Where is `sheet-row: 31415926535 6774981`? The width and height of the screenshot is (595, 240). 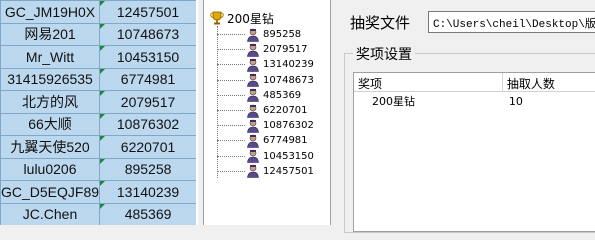
sheet-row: 31415926535 6774981 is located at coordinates (99, 79).